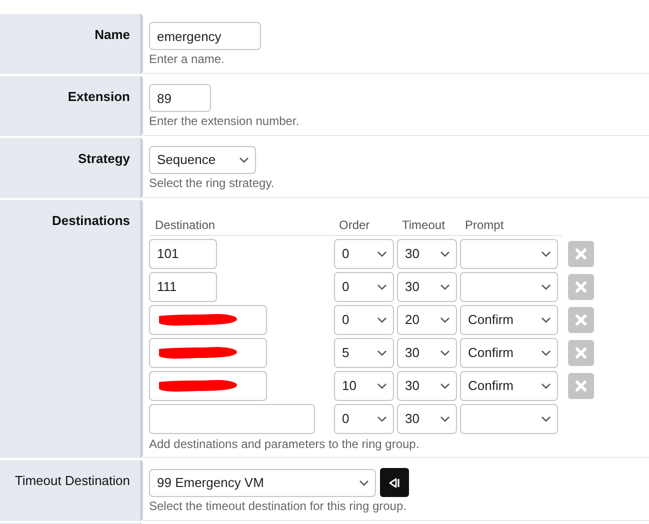 The width and height of the screenshot is (649, 524). What do you see at coordinates (212, 183) in the screenshot?
I see `hint-text: Select the ring strategy.` at bounding box center [212, 183].